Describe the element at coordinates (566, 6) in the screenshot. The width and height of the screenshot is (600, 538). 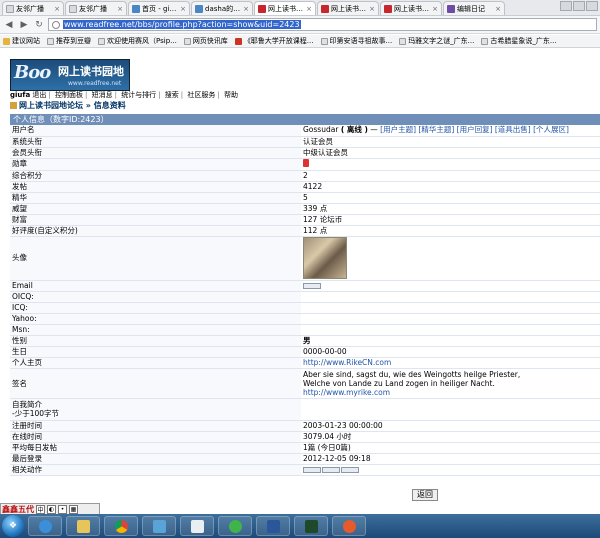
I see `minimize-icon` at that location.